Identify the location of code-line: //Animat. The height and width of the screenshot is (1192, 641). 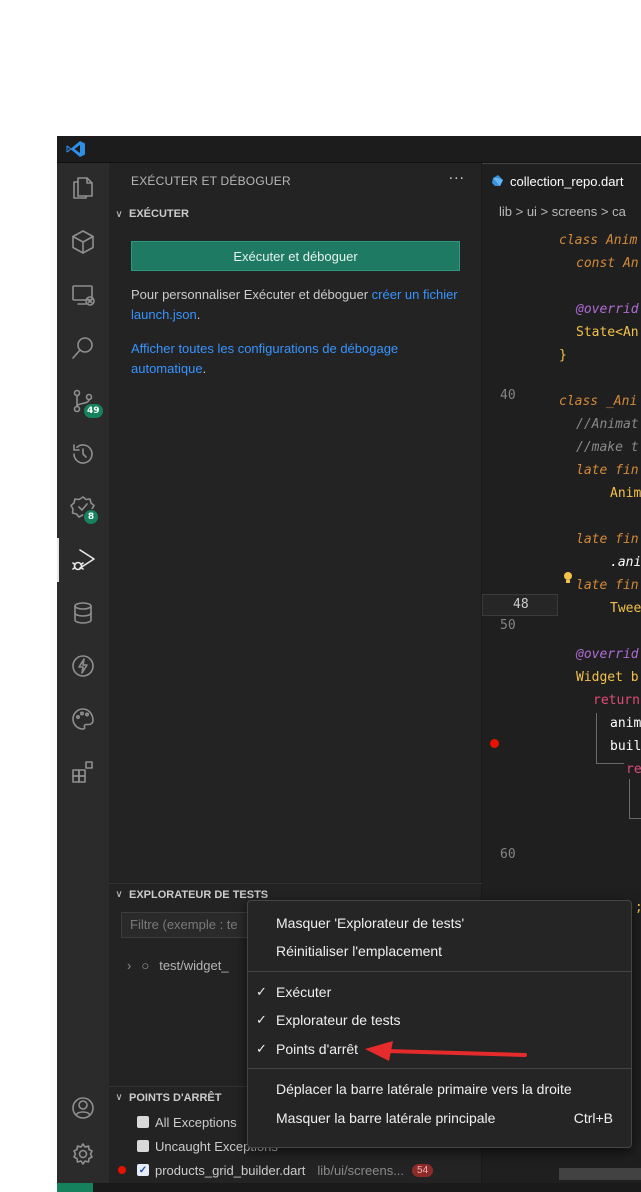
(607, 424).